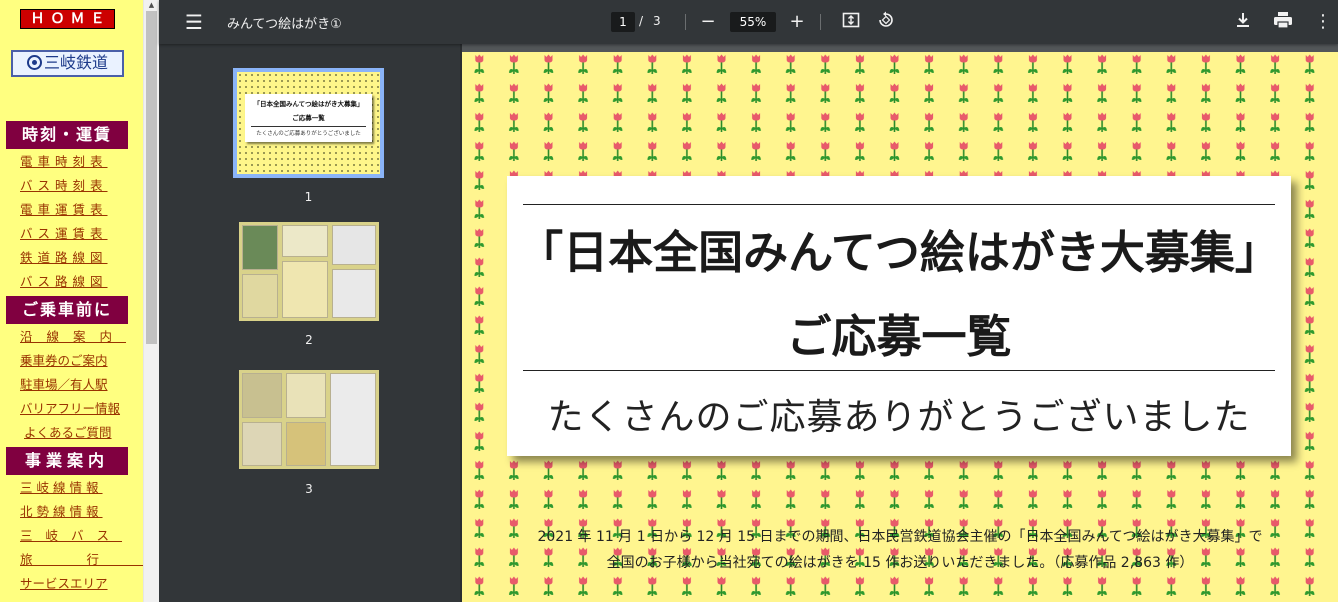 The height and width of the screenshot is (602, 1338). What do you see at coordinates (284, 24) in the screenshot?
I see `document-title: みんてつ絵はがき①` at bounding box center [284, 24].